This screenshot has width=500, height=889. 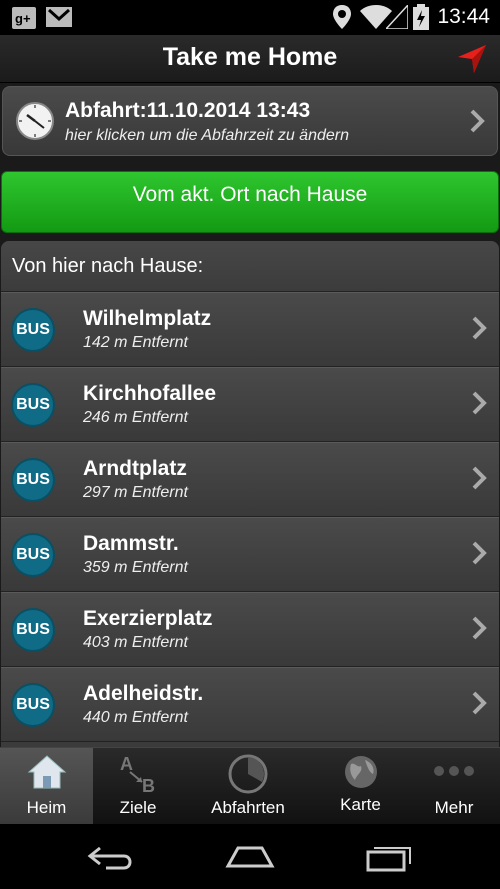 What do you see at coordinates (250, 404) in the screenshot?
I see `stop-row: BUS Kirchhofallee 246 m Entfernt` at bounding box center [250, 404].